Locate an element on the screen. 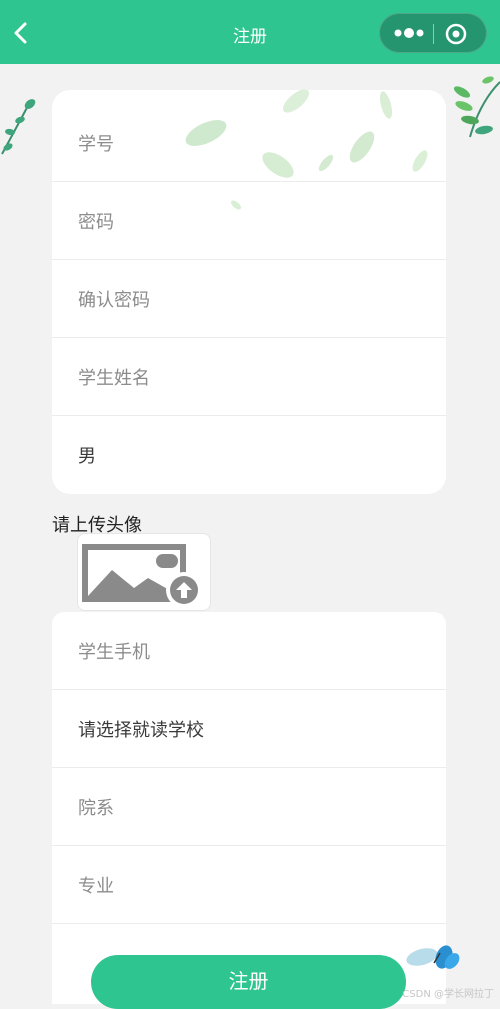 This screenshot has height=1009, width=500. leaves-decoration is located at coordinates (306, 149).